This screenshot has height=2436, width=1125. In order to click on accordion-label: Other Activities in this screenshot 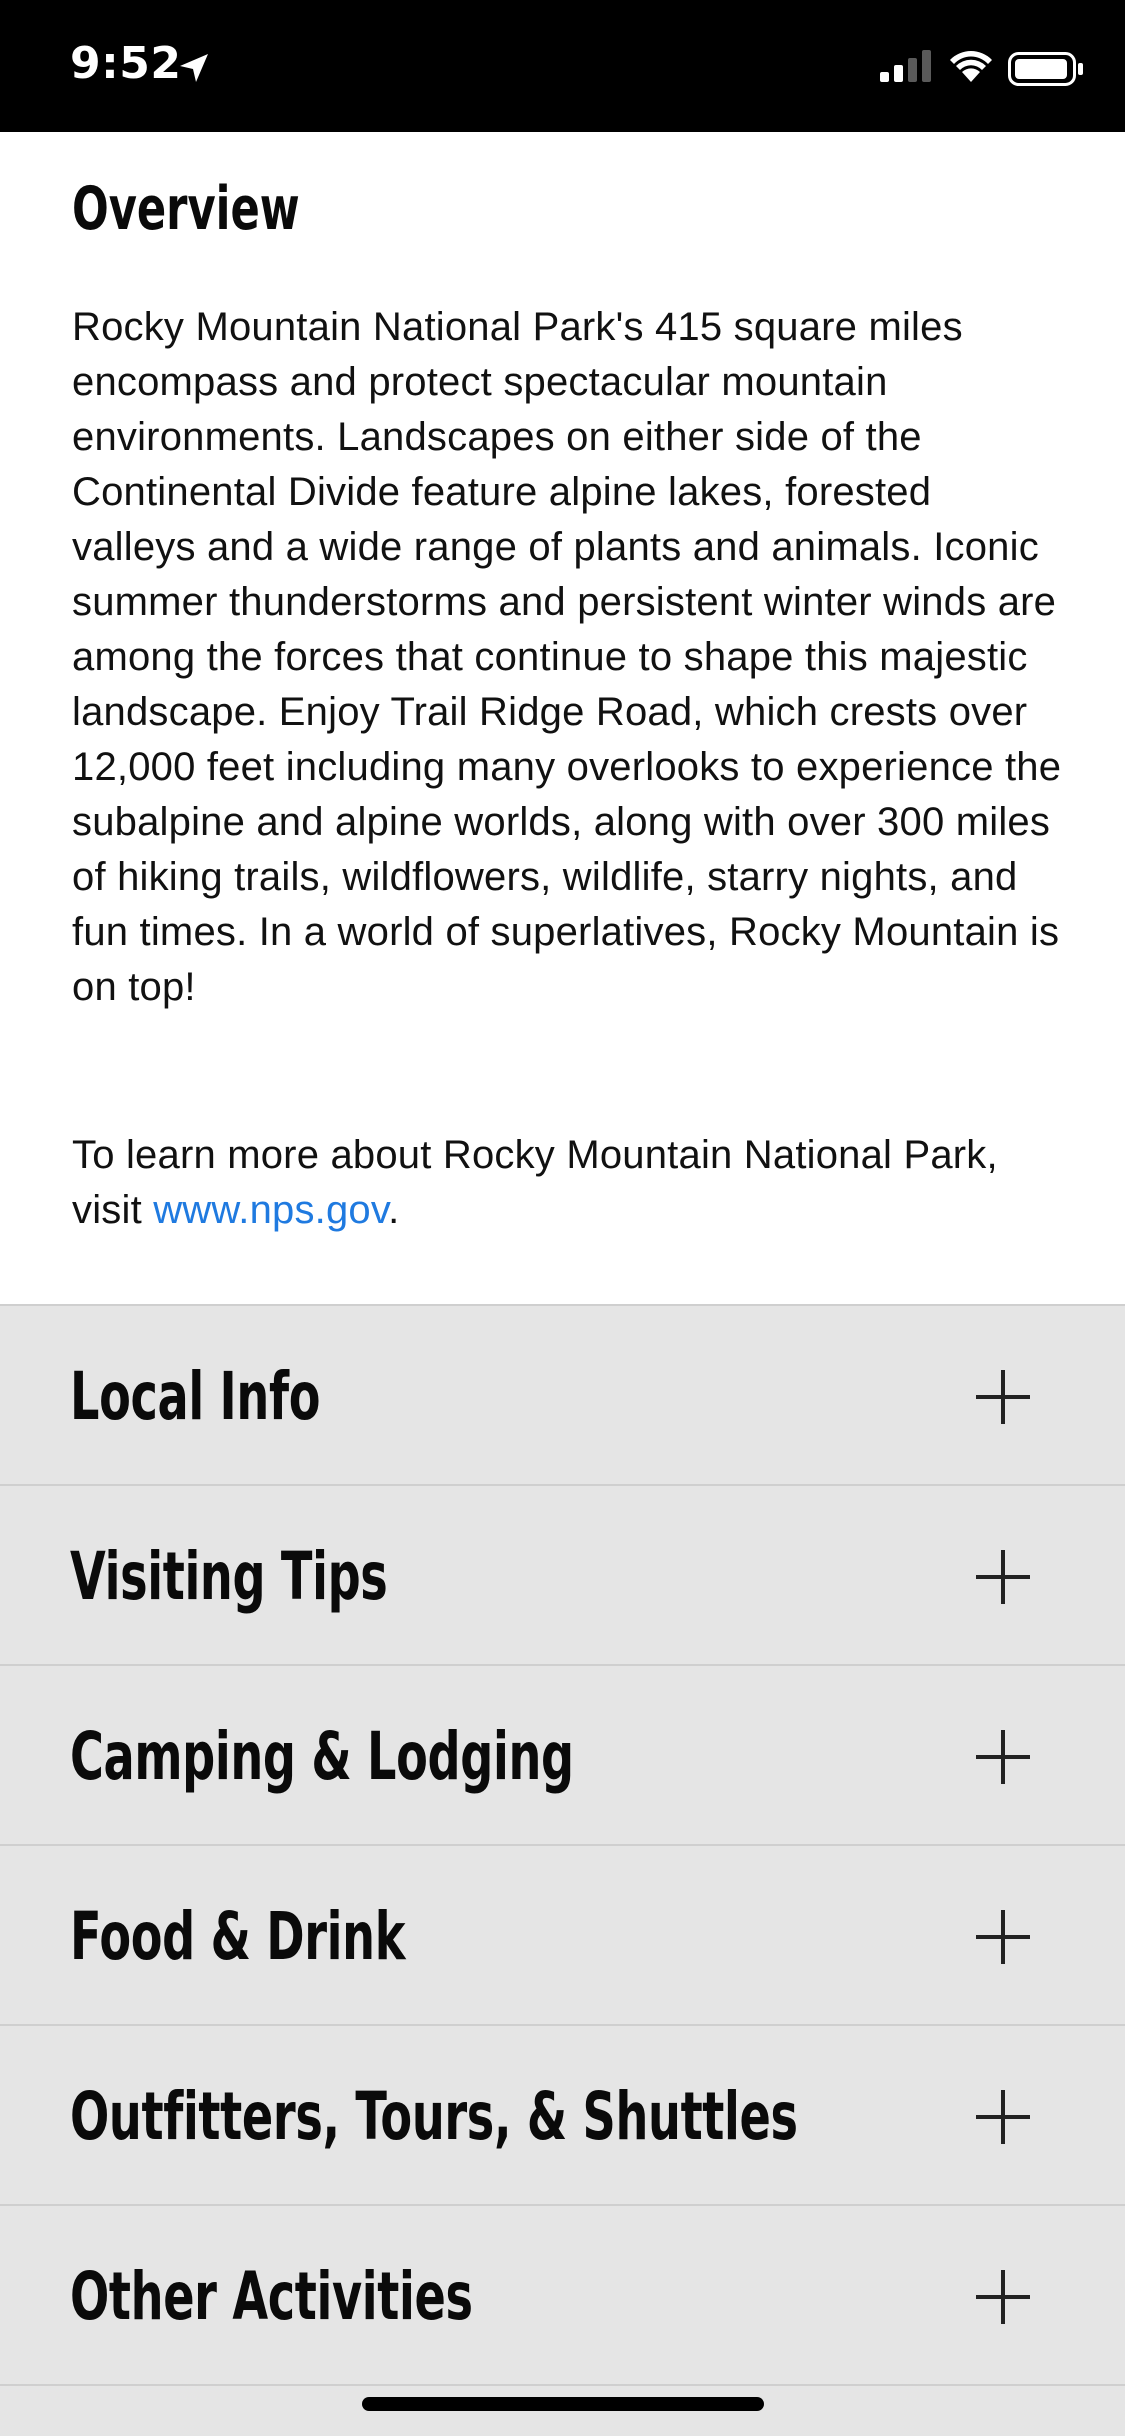, I will do `click(271, 2296)`.